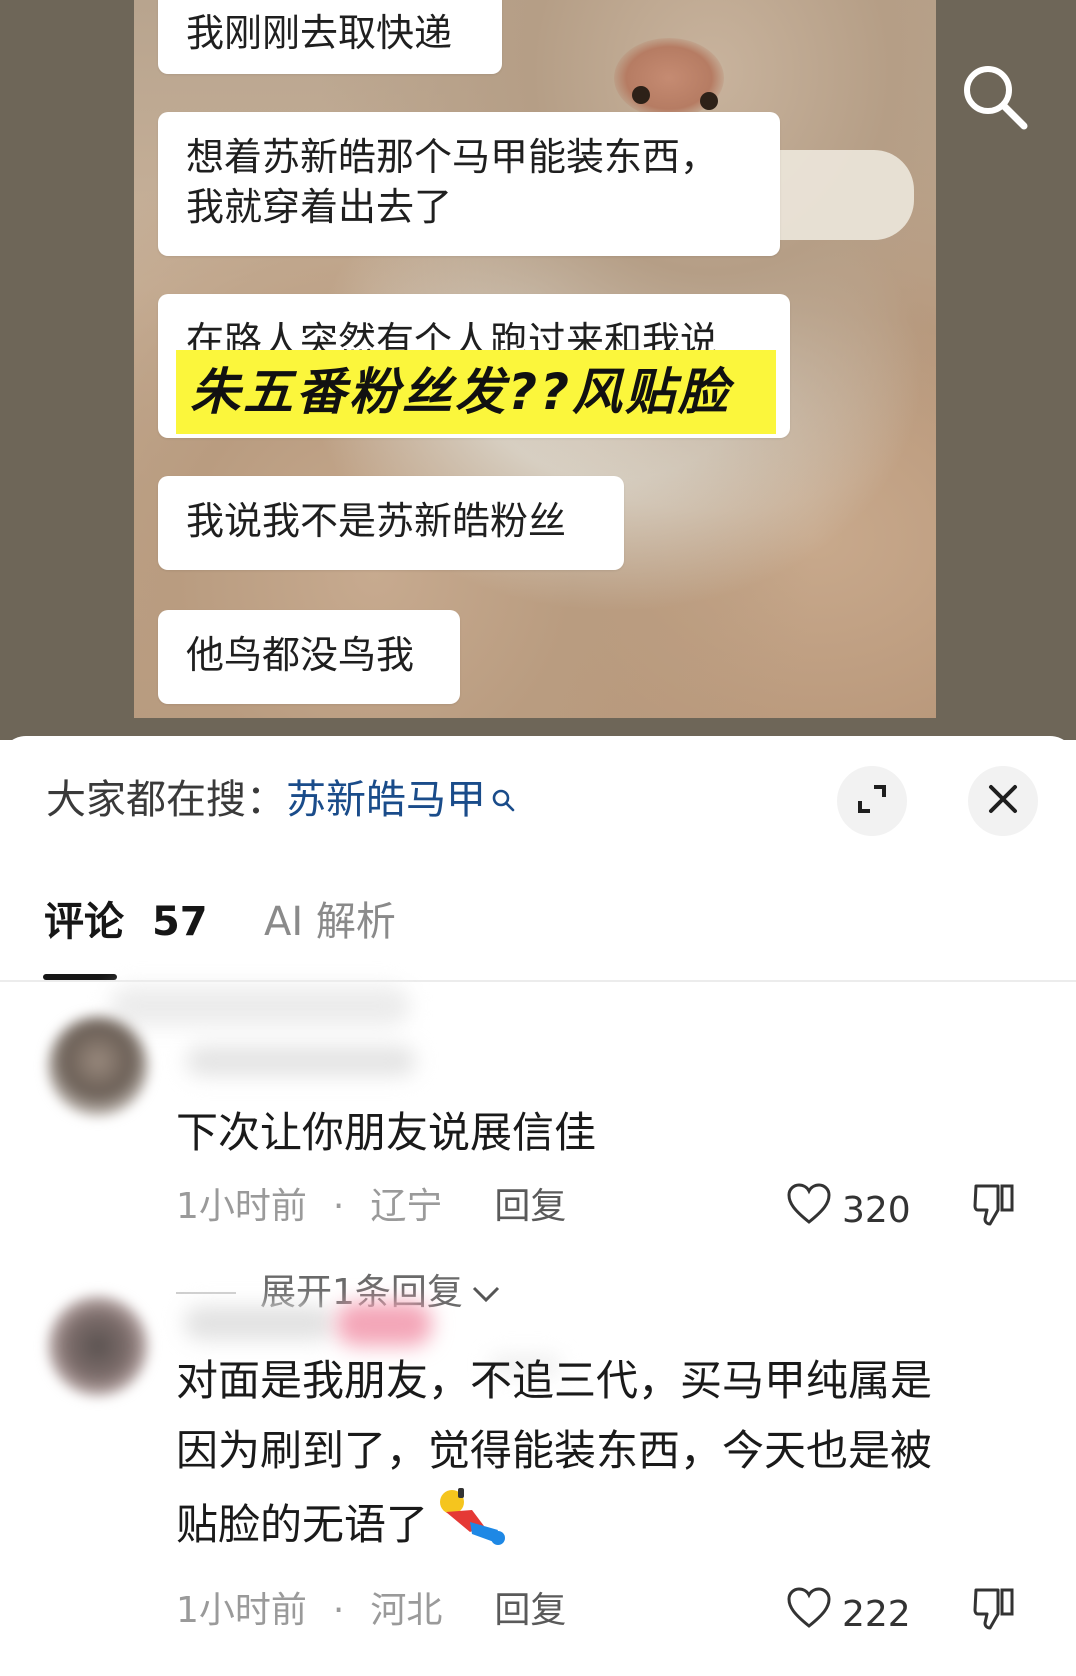 The width and height of the screenshot is (1076, 1676). I want to click on trending-term-link: 苏新皓马甲, so click(386, 800).